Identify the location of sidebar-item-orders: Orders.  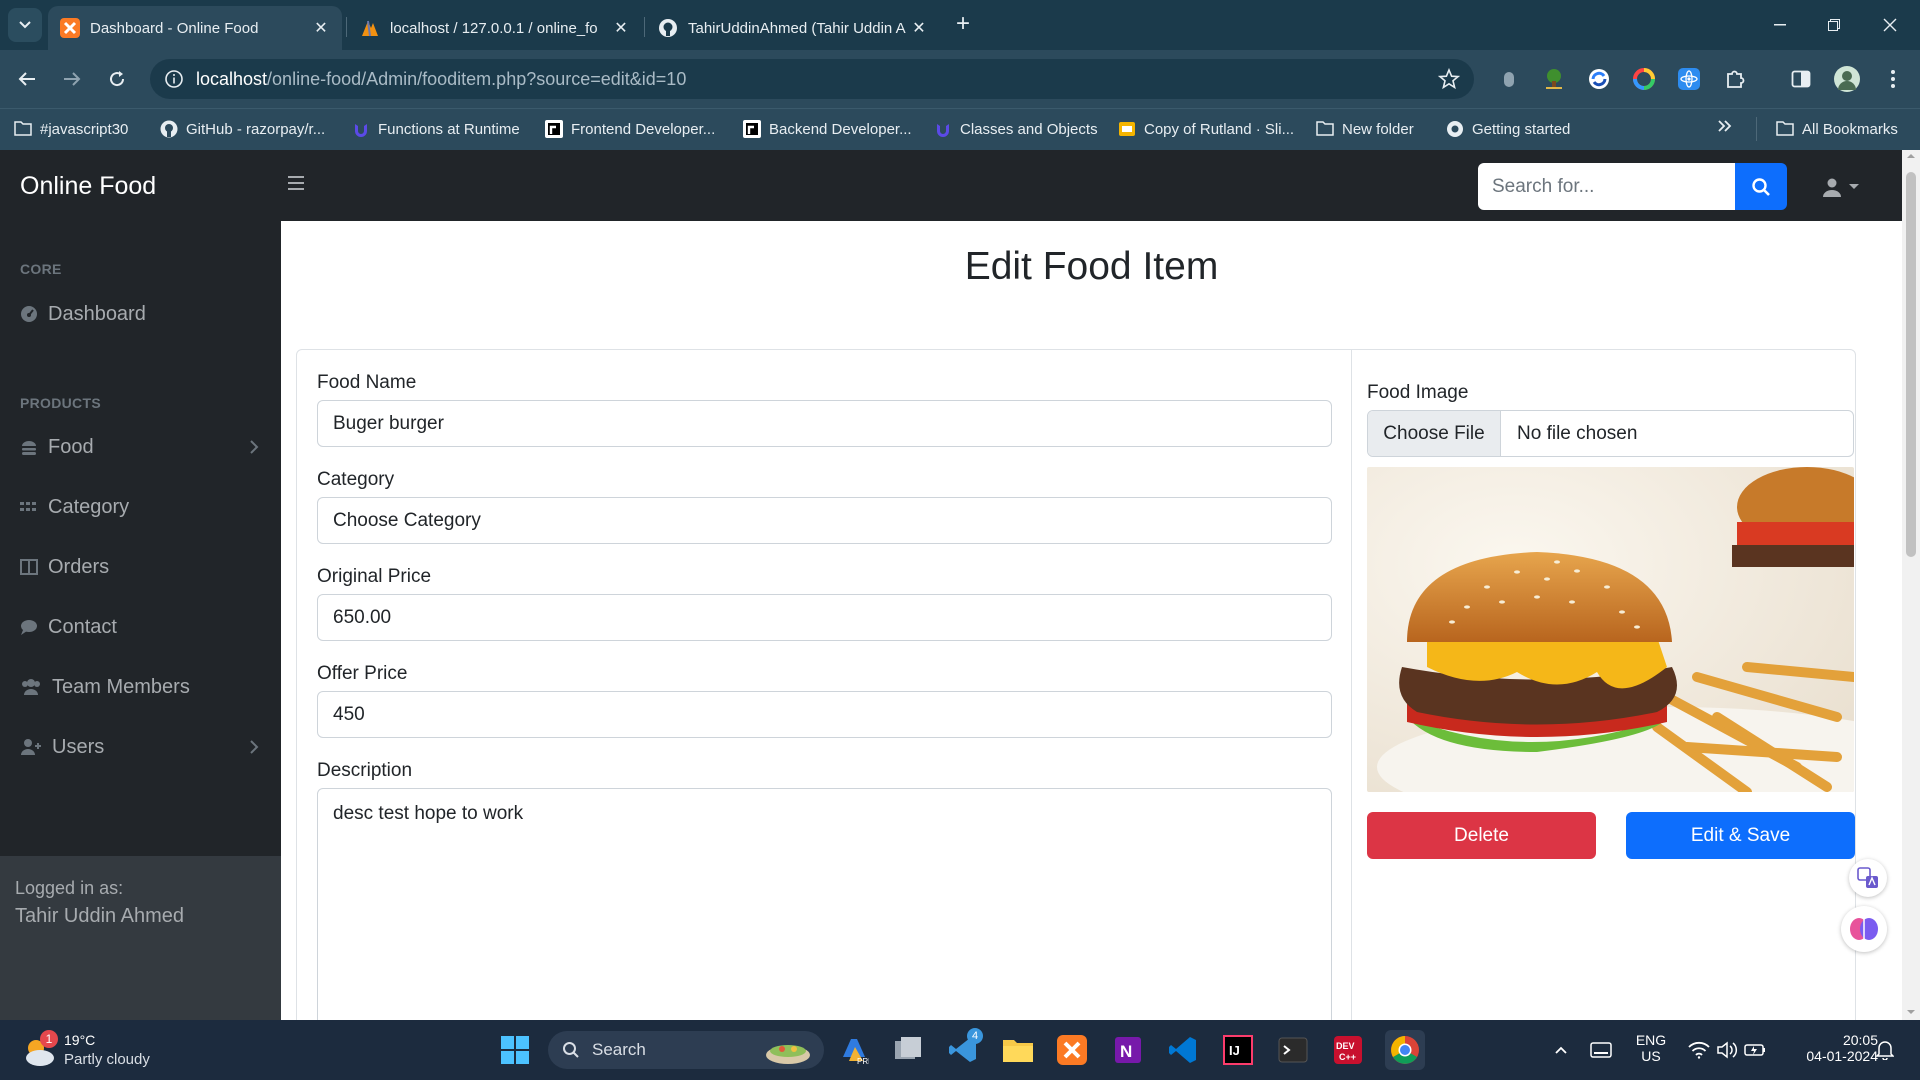
(142, 567).